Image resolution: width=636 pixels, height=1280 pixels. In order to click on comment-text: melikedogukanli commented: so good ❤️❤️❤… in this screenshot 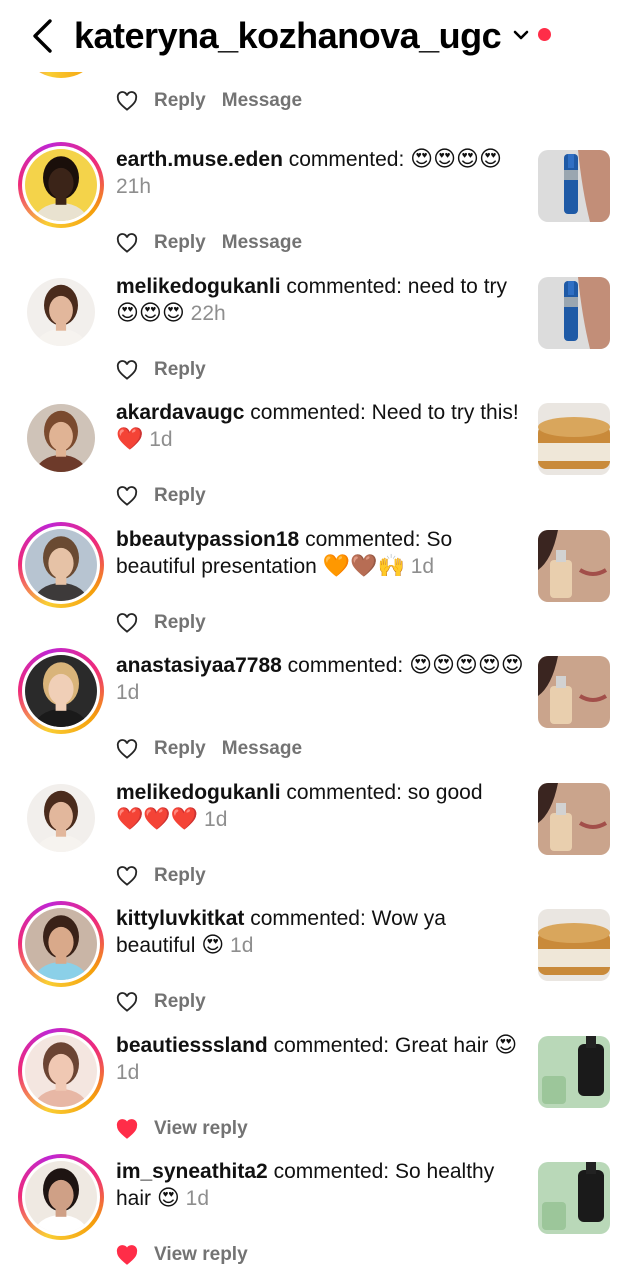, I will do `click(320, 806)`.